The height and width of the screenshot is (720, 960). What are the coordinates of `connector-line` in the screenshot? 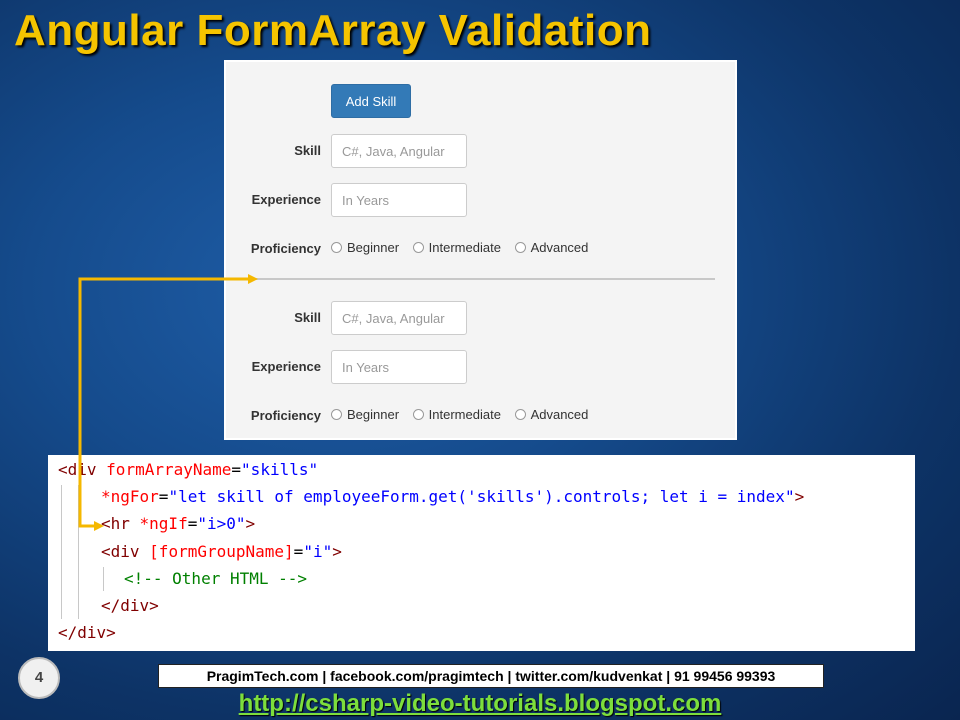 It's located at (166, 402).